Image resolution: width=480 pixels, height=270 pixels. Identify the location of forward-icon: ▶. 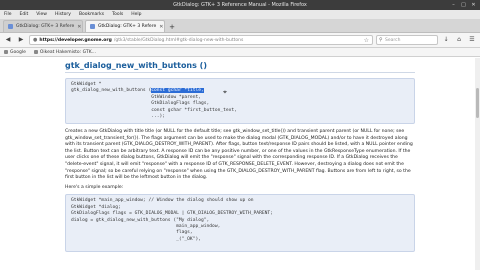
(21, 40).